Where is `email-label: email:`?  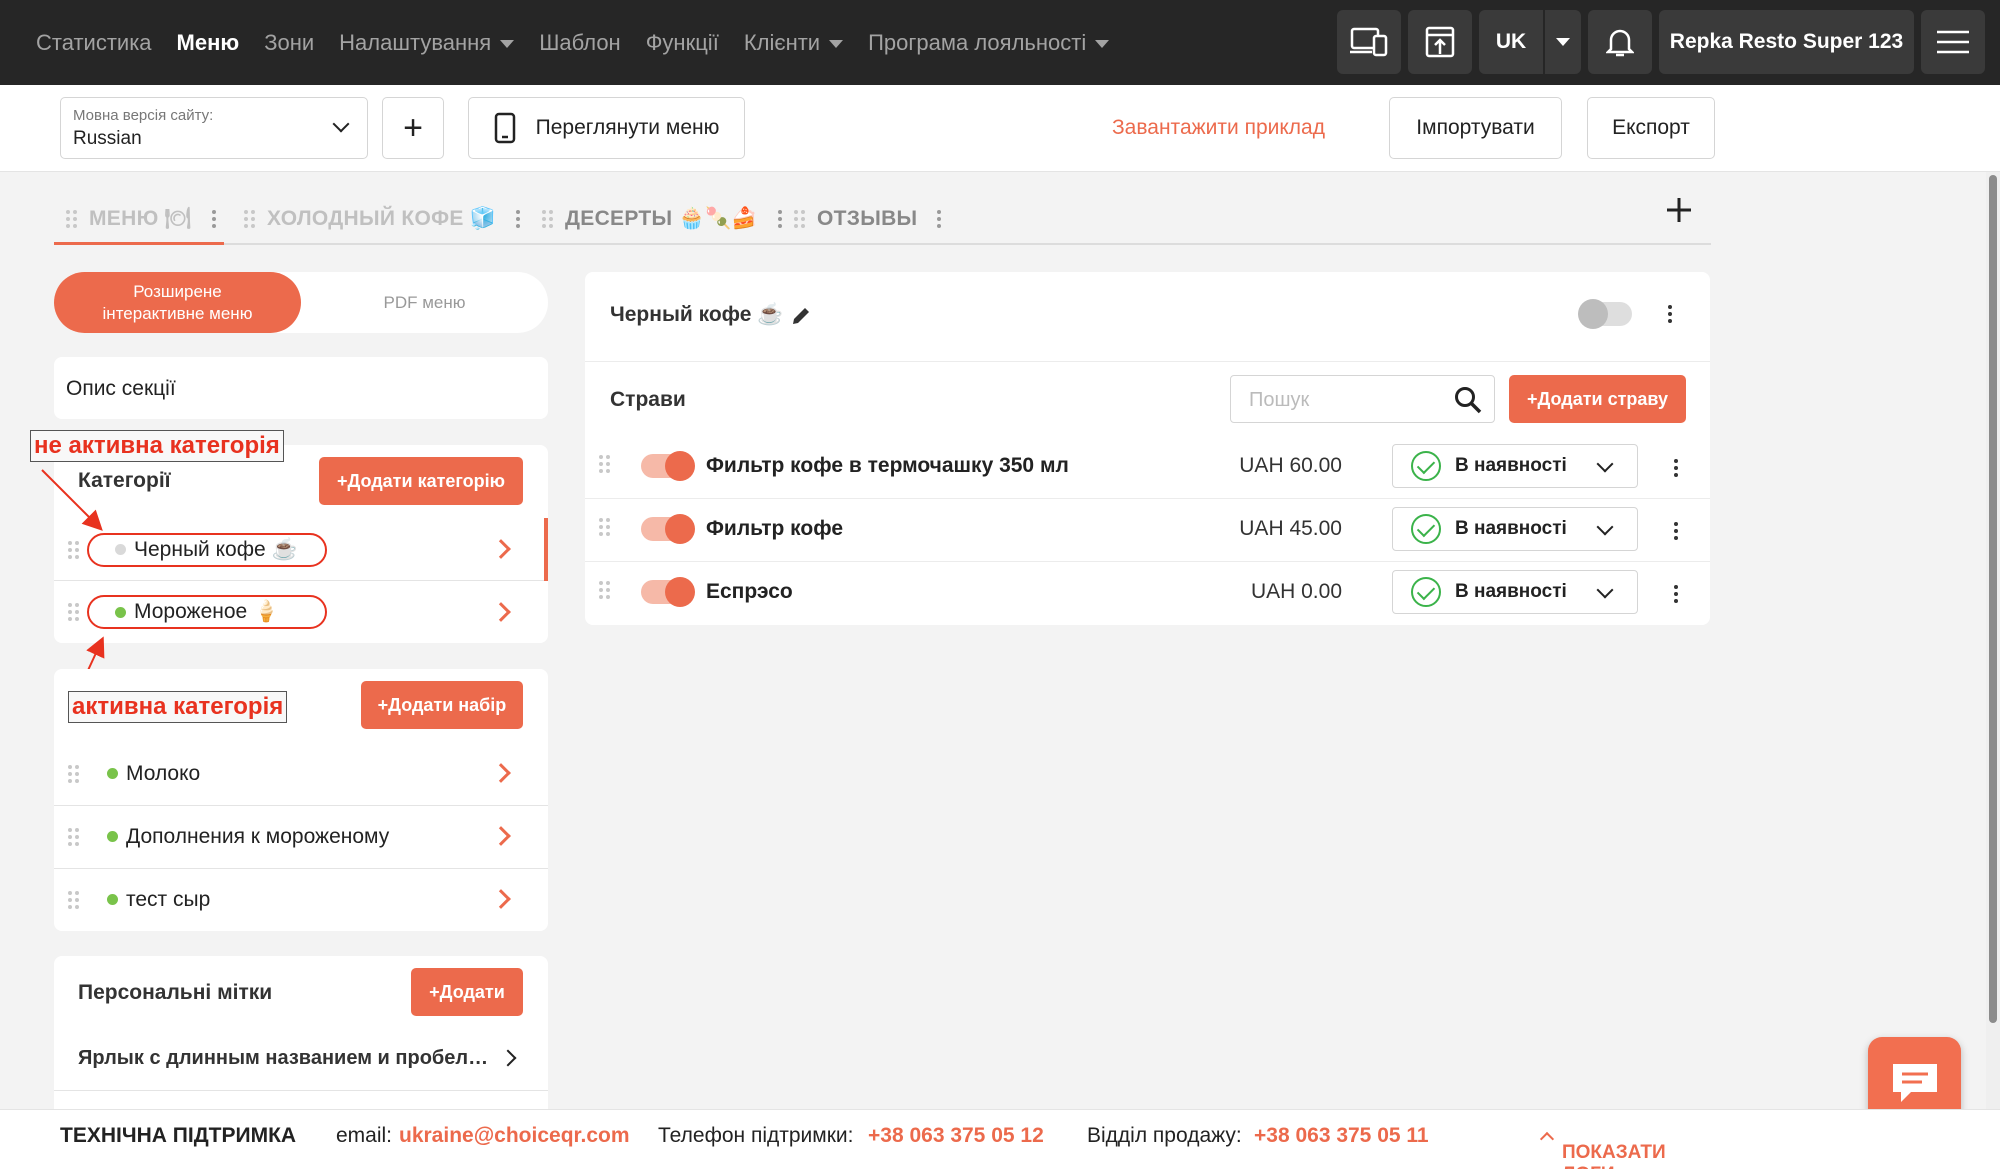 email-label: email: is located at coordinates (364, 1135).